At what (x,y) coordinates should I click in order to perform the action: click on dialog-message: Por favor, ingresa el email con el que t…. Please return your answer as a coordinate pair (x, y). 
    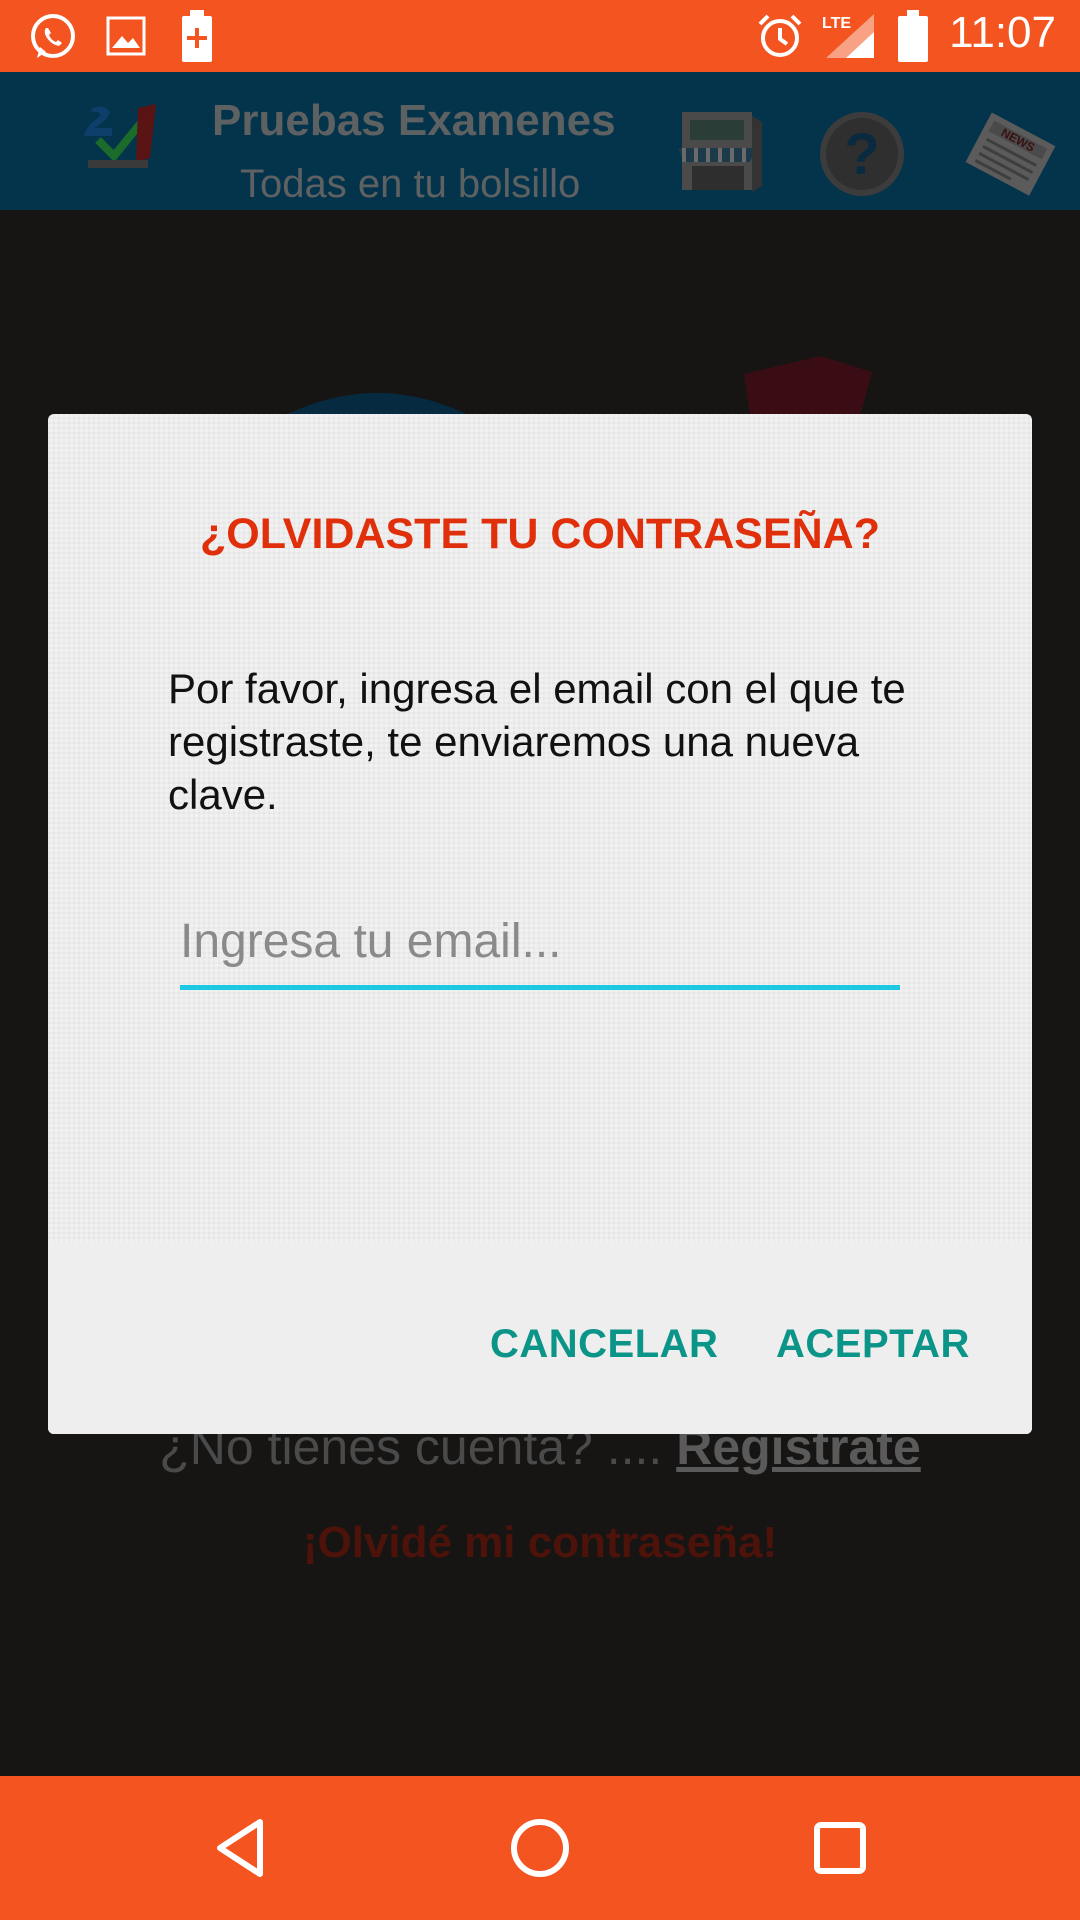
    Looking at the image, I should click on (537, 741).